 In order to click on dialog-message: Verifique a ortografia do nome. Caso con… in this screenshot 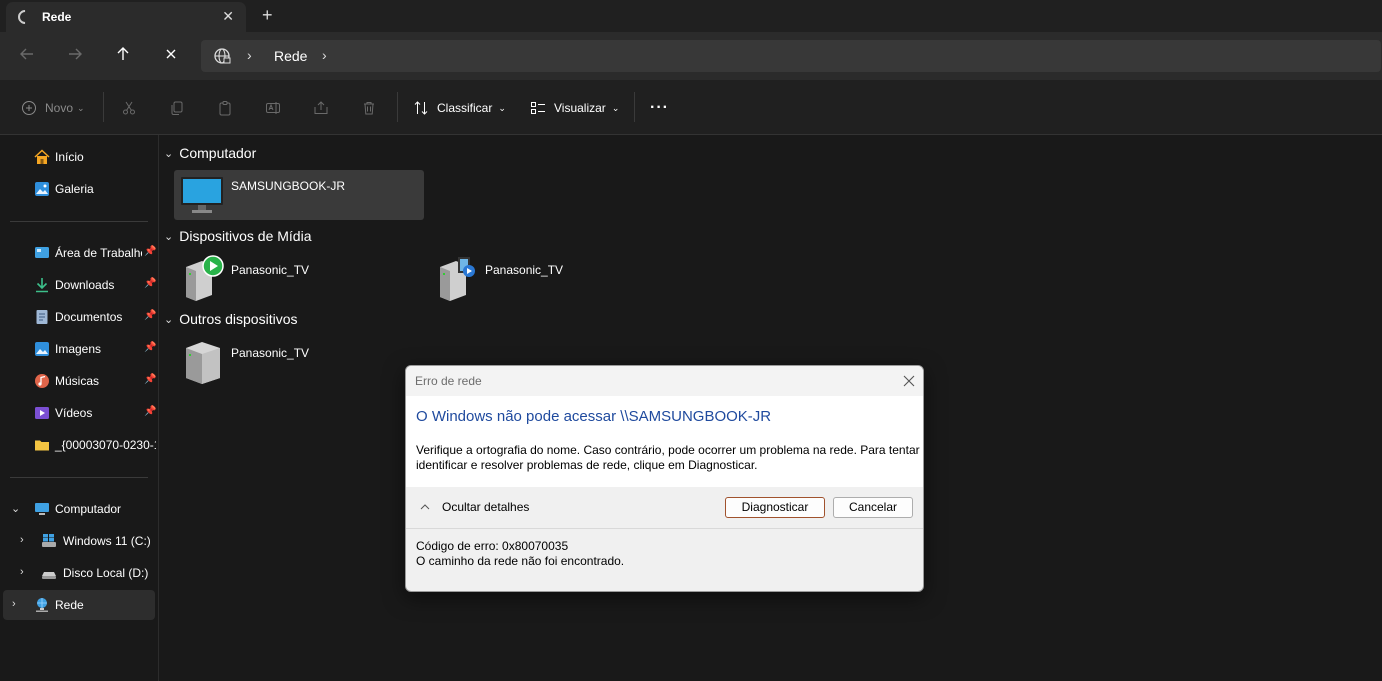, I will do `click(668, 457)`.